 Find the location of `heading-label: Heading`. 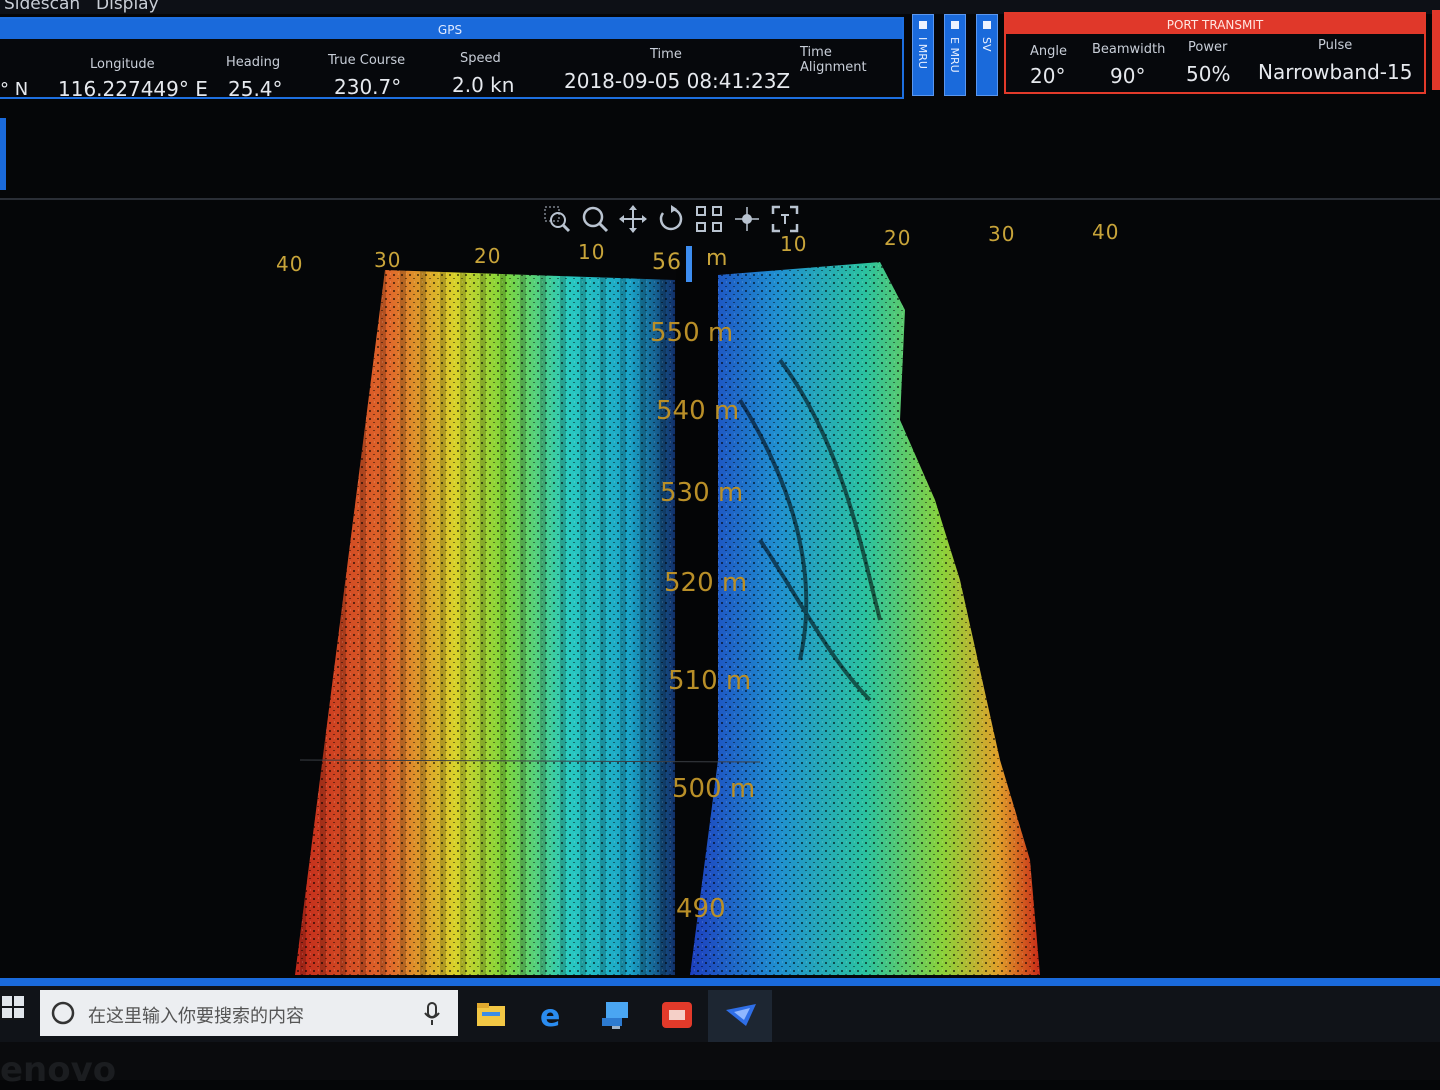

heading-label: Heading is located at coordinates (253, 62).